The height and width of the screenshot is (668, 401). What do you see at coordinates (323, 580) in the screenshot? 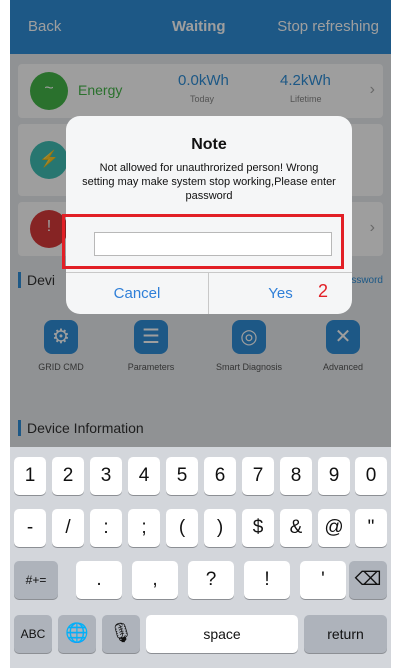
I see `key-apostrophe: '` at bounding box center [323, 580].